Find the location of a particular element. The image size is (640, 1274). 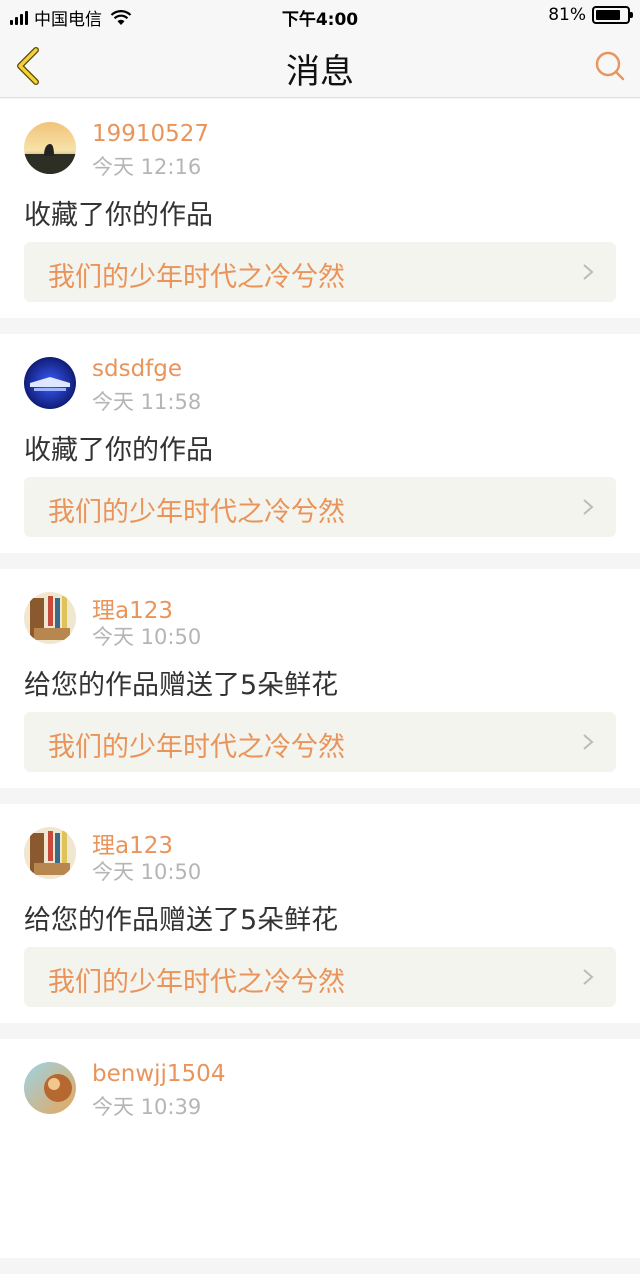

username: benwjj1504 is located at coordinates (158, 1074).